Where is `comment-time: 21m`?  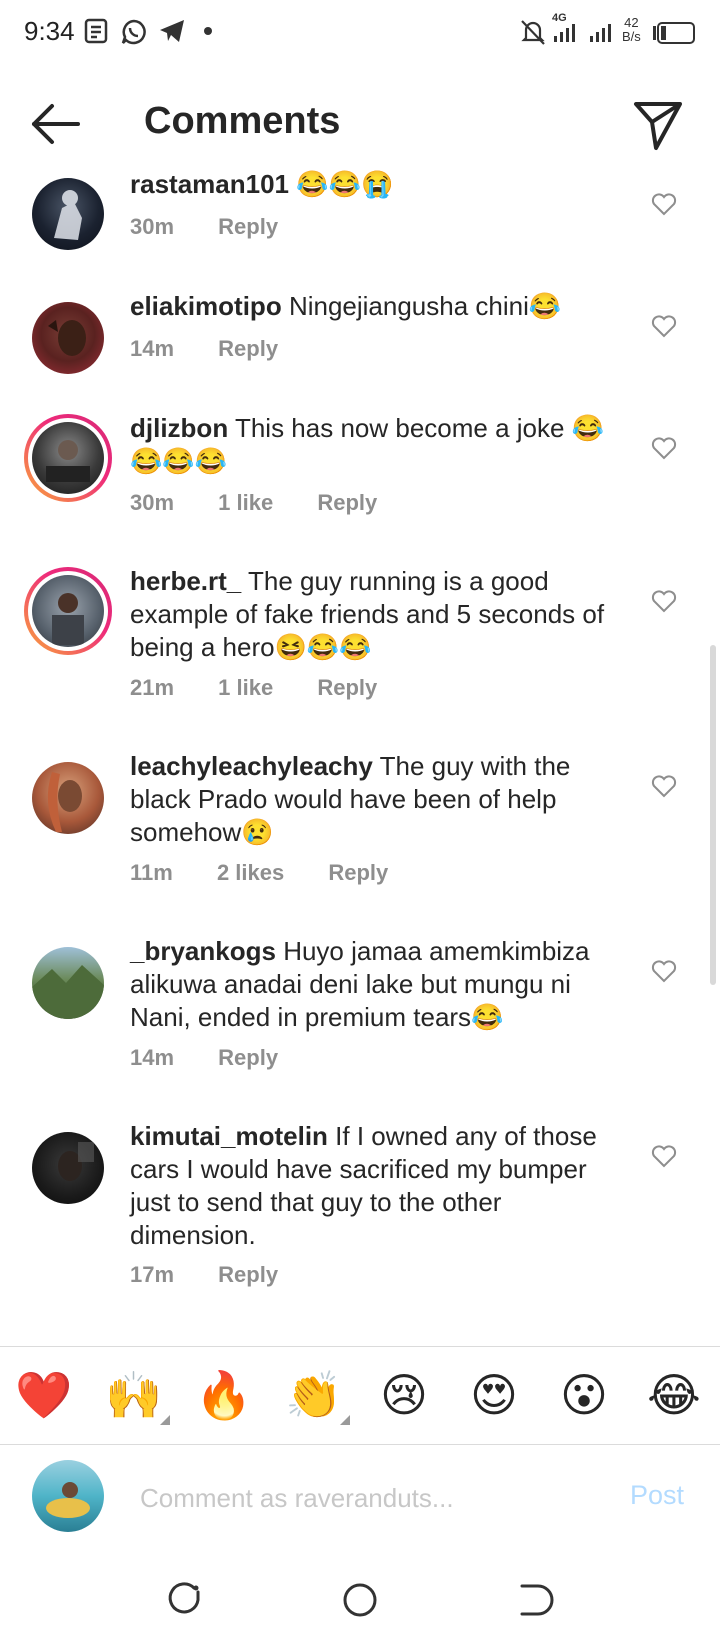
comment-time: 21m is located at coordinates (152, 687).